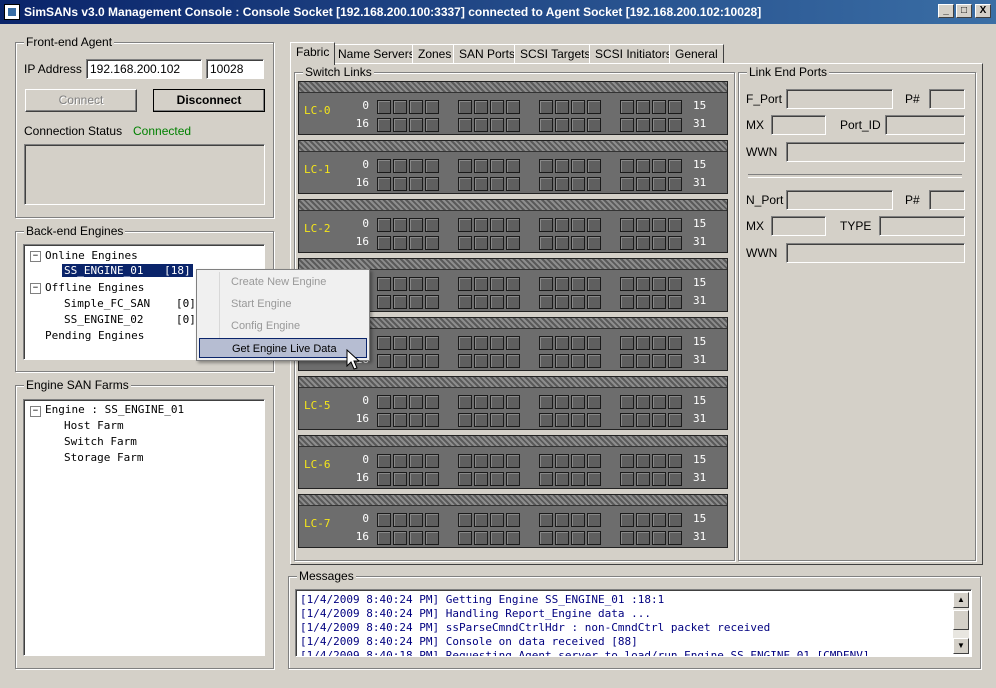 The height and width of the screenshot is (688, 996). Describe the element at coordinates (144, 69) in the screenshot. I see `ip-address-field: 192.168.200.102` at that location.